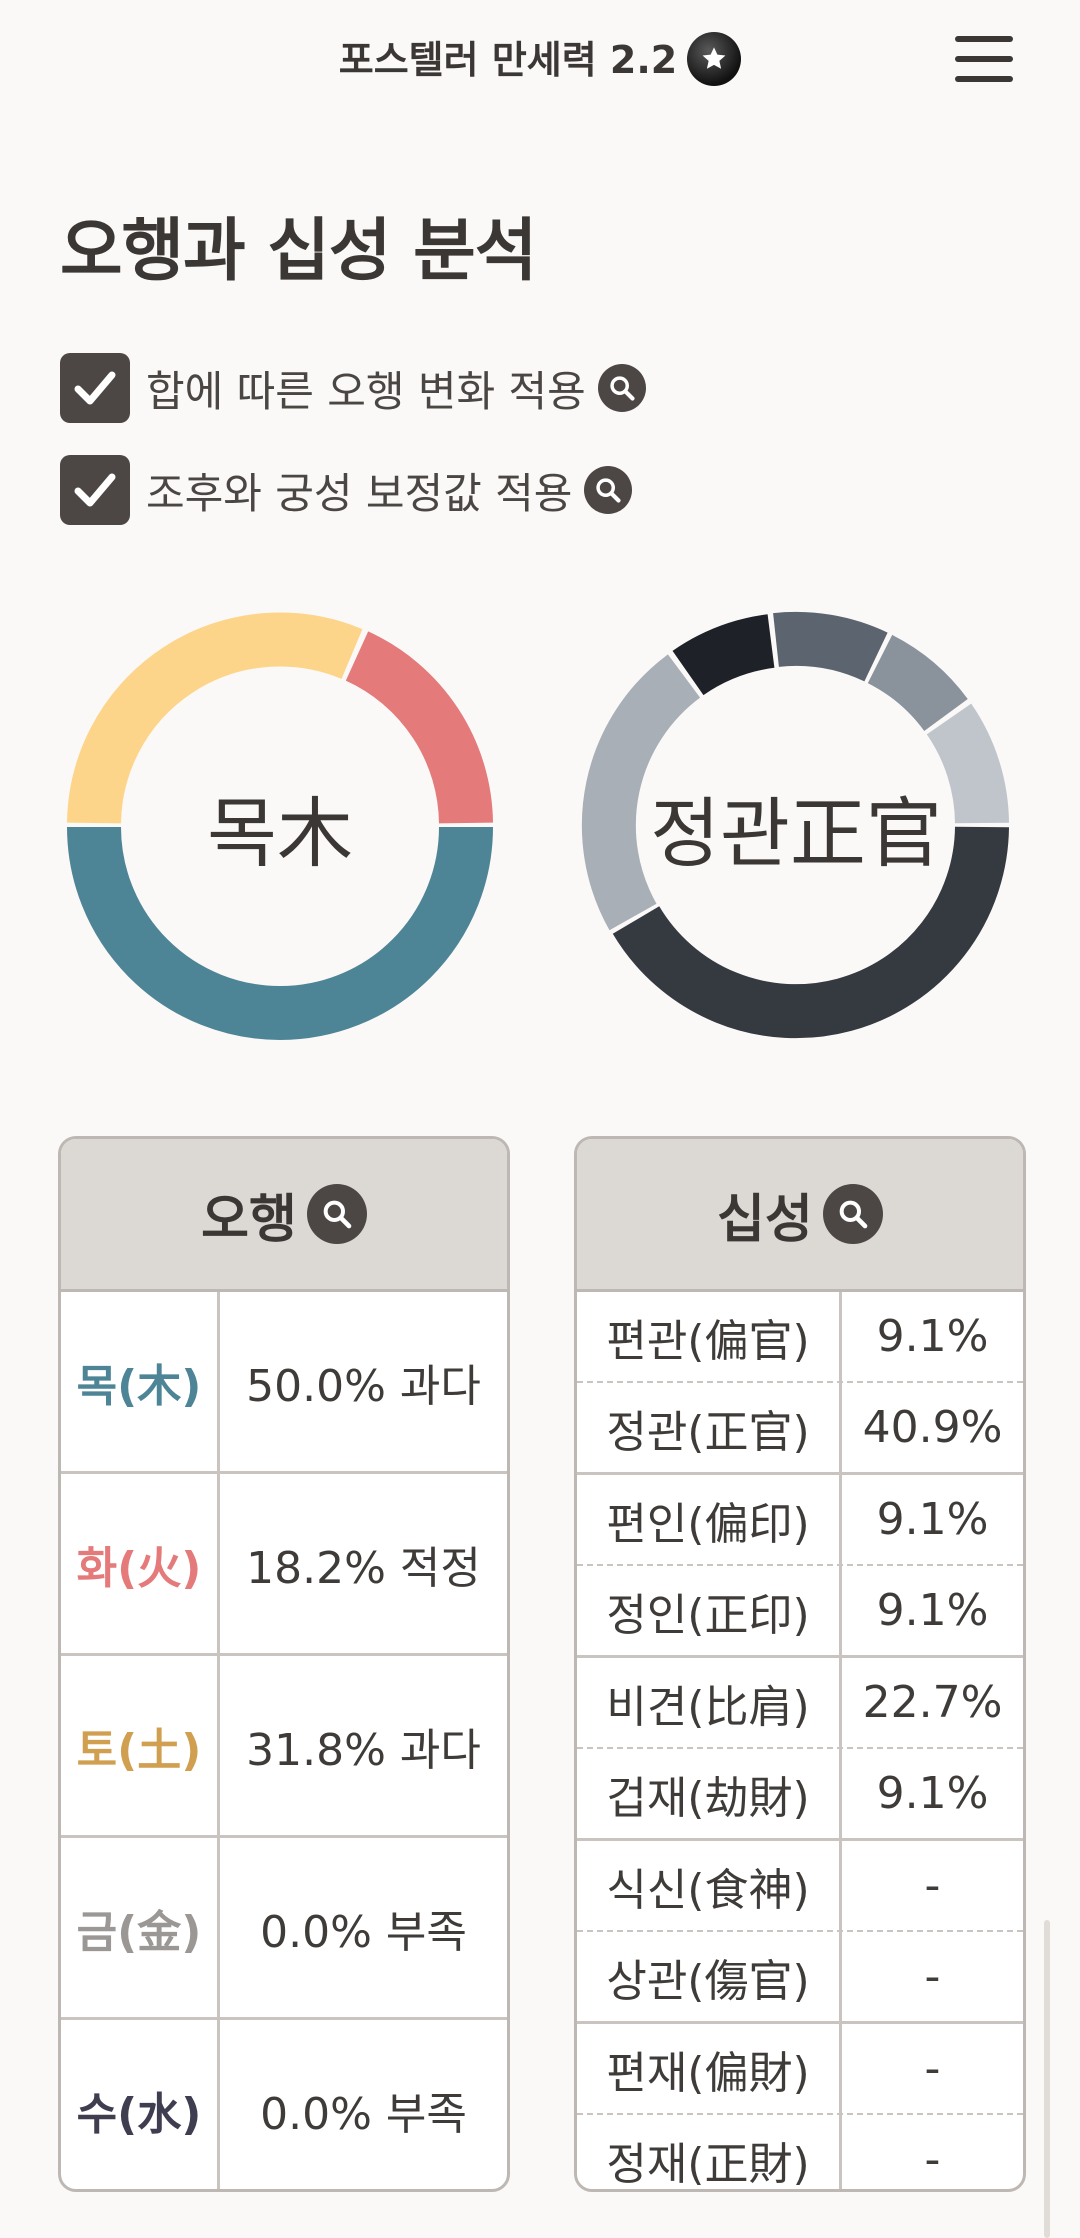 The width and height of the screenshot is (1080, 2238). What do you see at coordinates (709, 1793) in the screenshot?
I see `ten-god-key: 겁재(劫財)` at bounding box center [709, 1793].